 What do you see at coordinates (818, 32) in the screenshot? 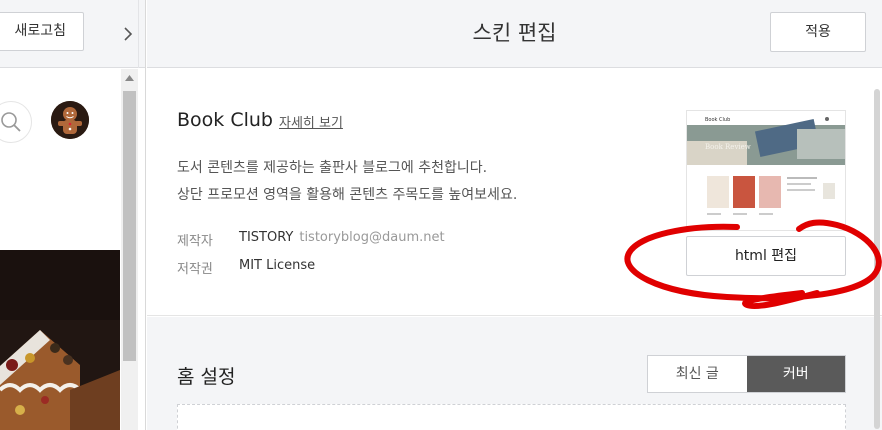
I see `apply-button: 적용` at bounding box center [818, 32].